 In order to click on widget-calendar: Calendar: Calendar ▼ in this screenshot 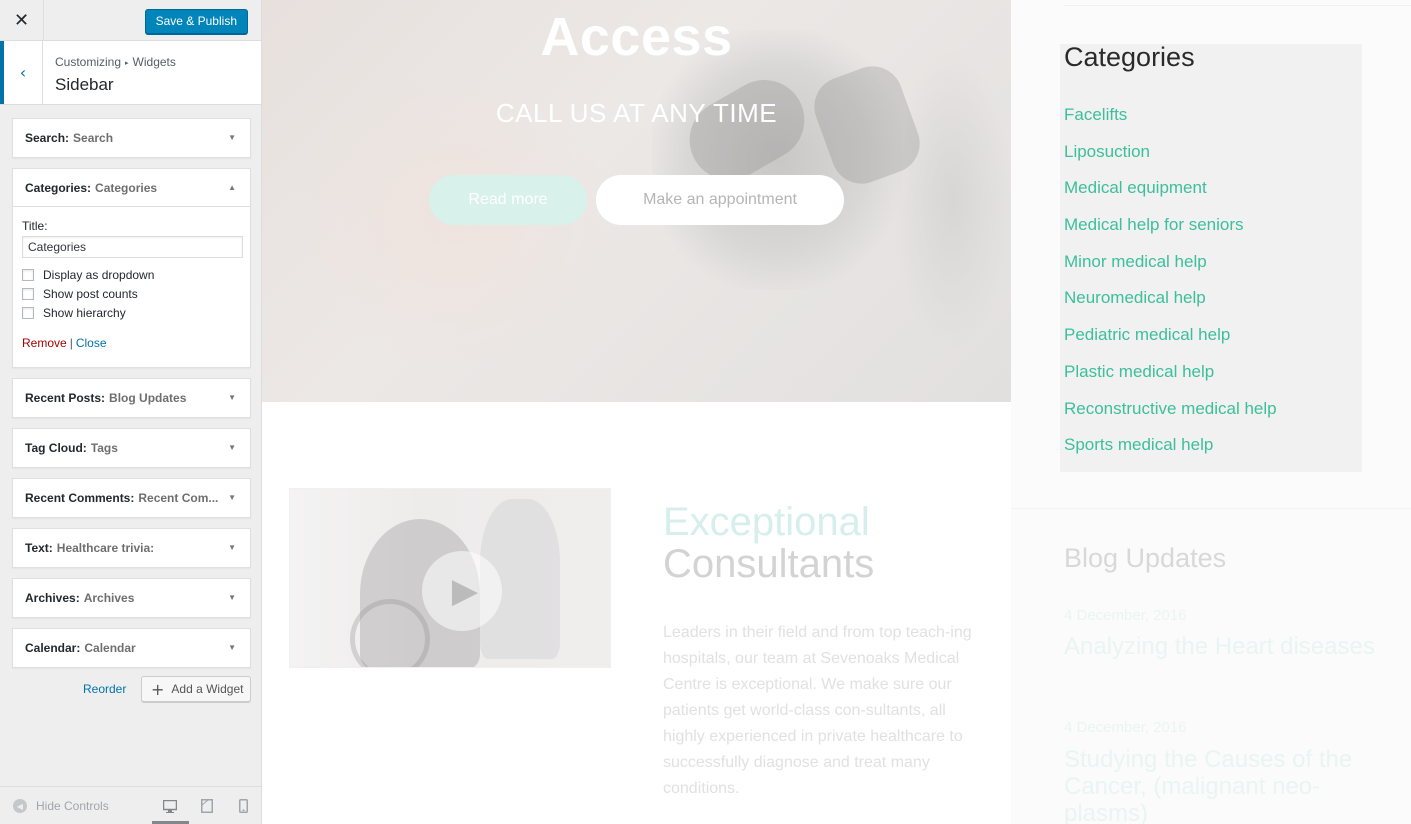, I will do `click(131, 648)`.